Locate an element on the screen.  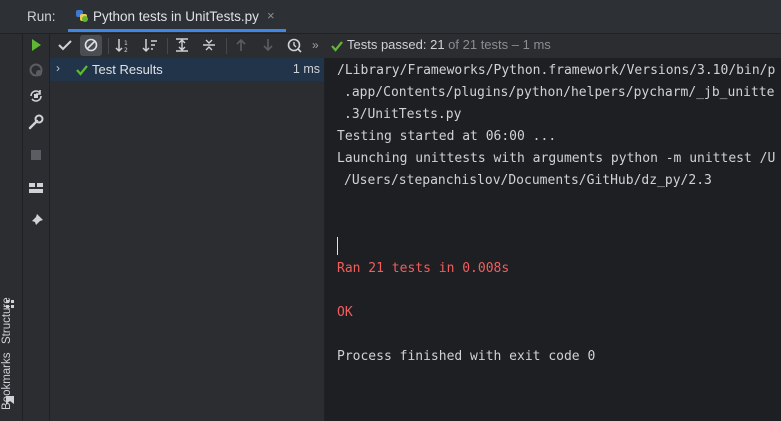
run-label: Run: is located at coordinates (41, 16).